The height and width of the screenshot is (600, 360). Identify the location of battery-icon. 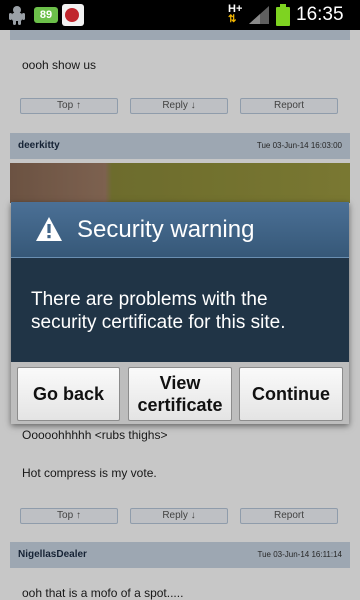
(283, 15).